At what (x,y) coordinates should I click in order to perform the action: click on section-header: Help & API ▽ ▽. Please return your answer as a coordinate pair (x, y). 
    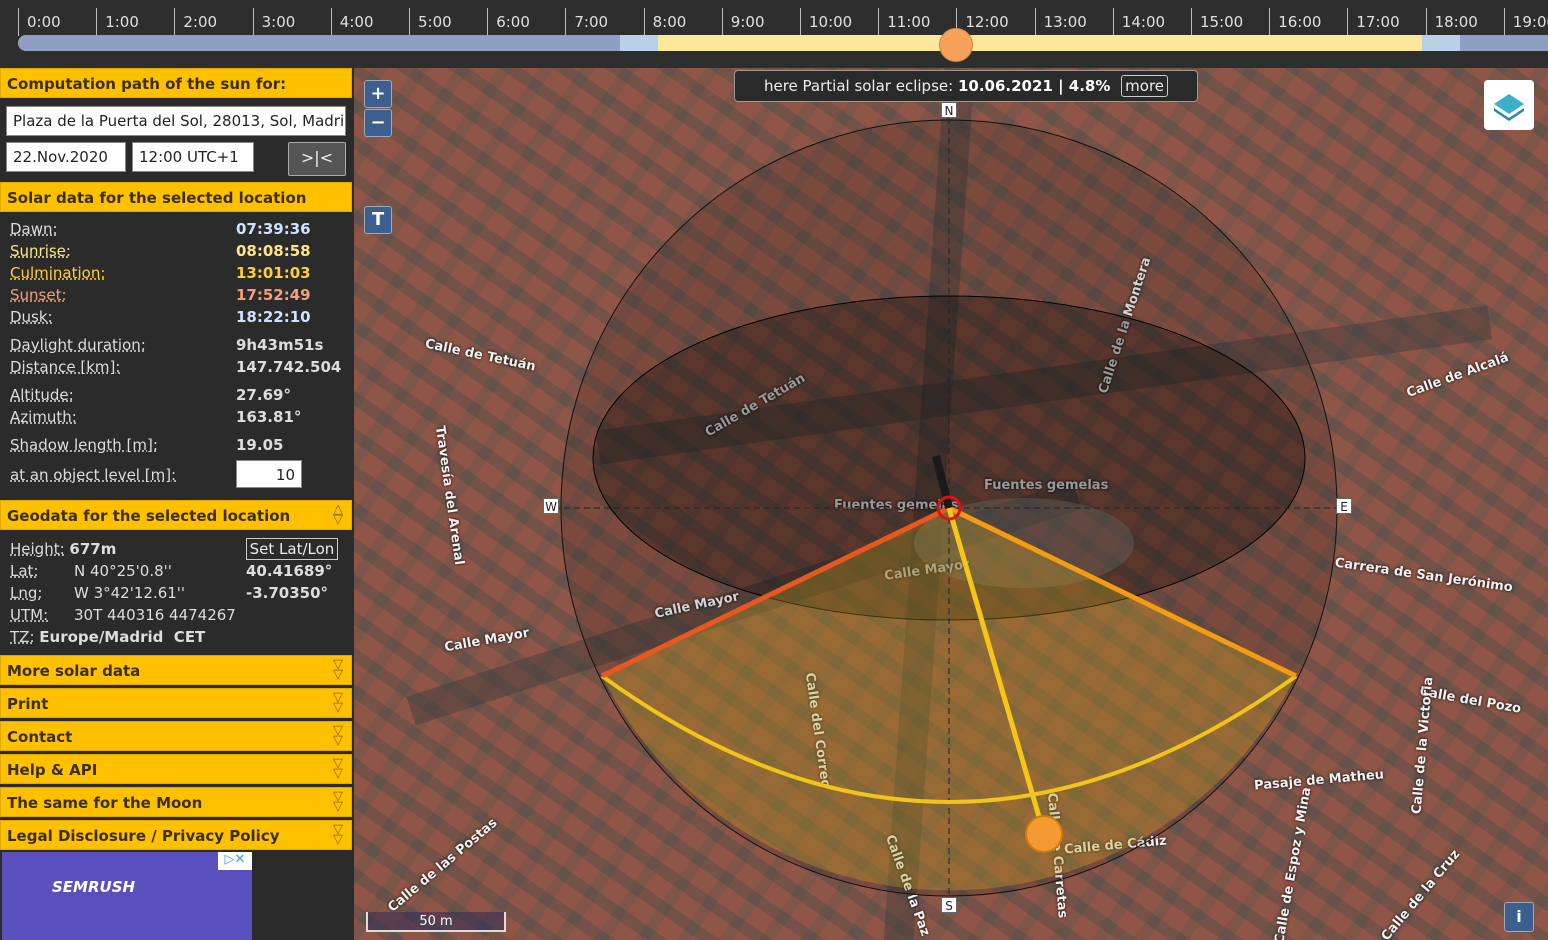
    Looking at the image, I should click on (176, 769).